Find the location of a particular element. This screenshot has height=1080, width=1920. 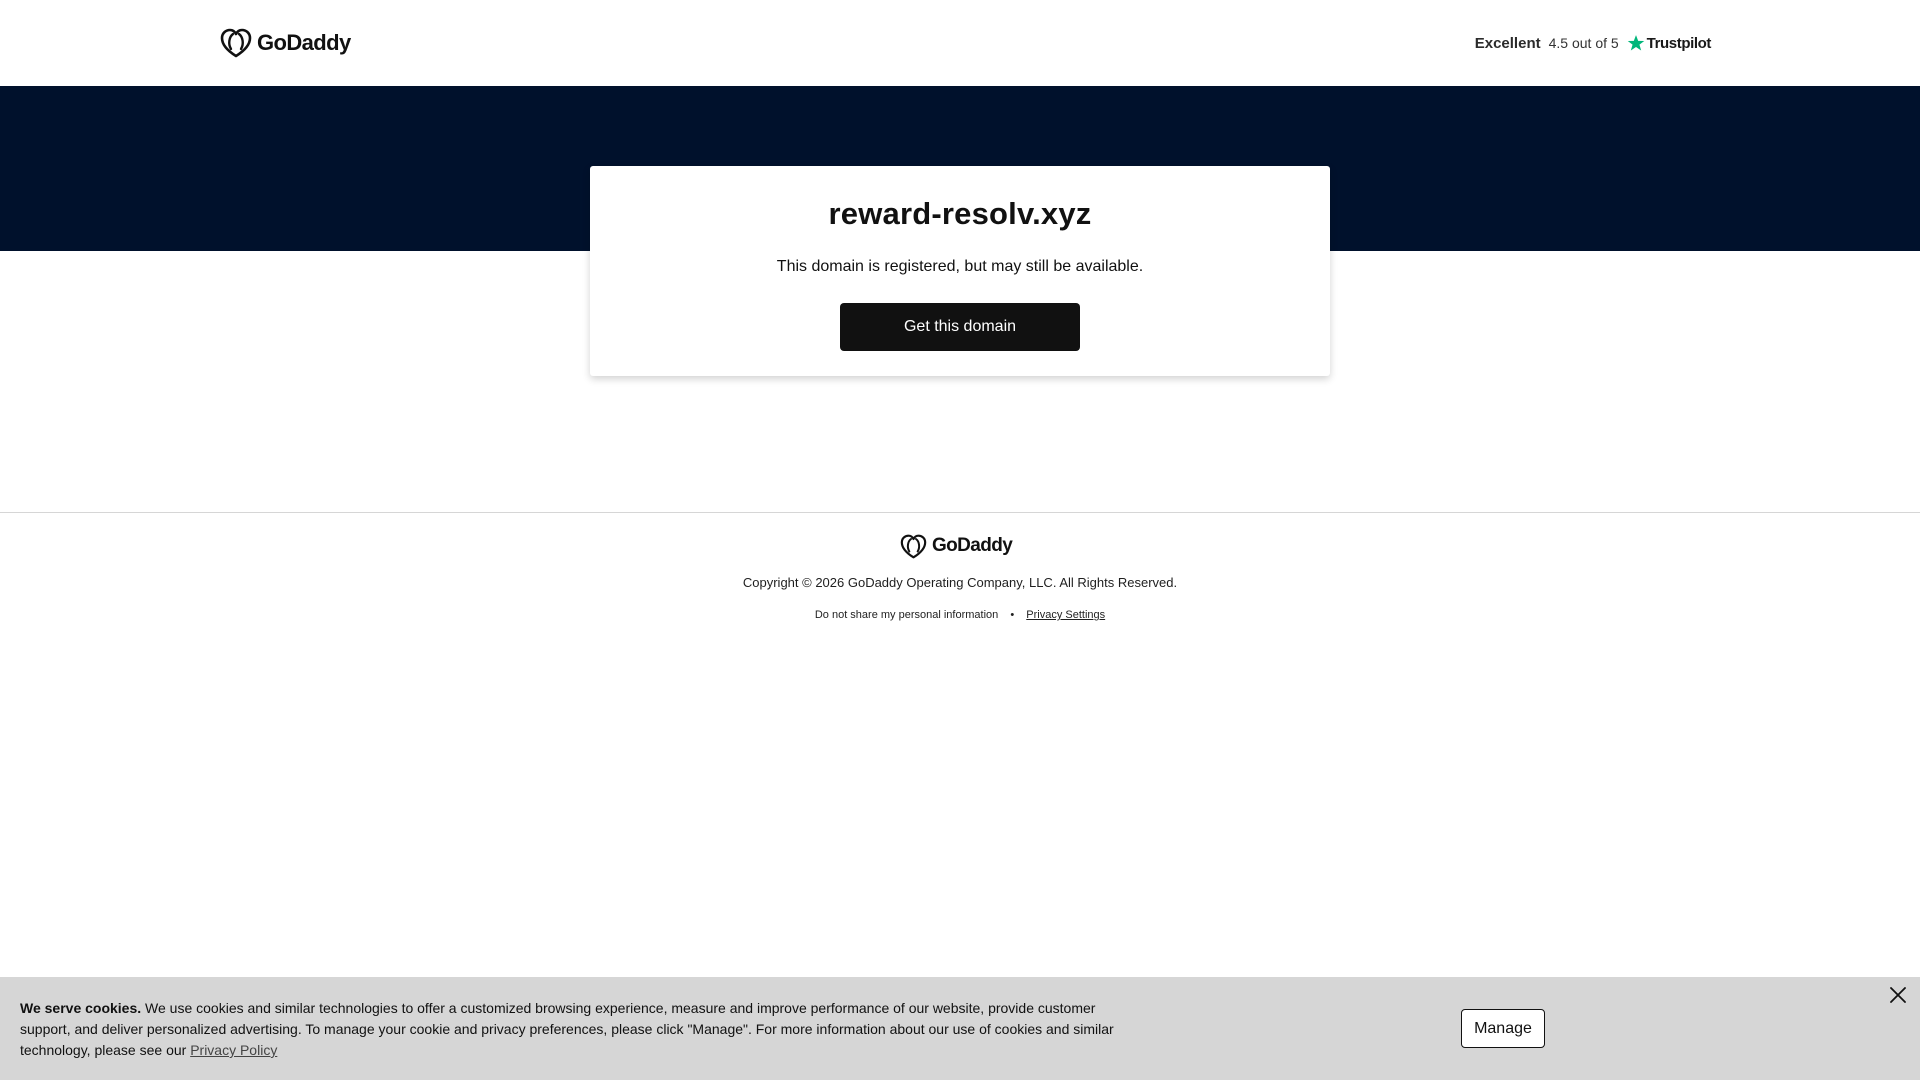

do-not-share-link: Do not share my personal information is located at coordinates (906, 615).